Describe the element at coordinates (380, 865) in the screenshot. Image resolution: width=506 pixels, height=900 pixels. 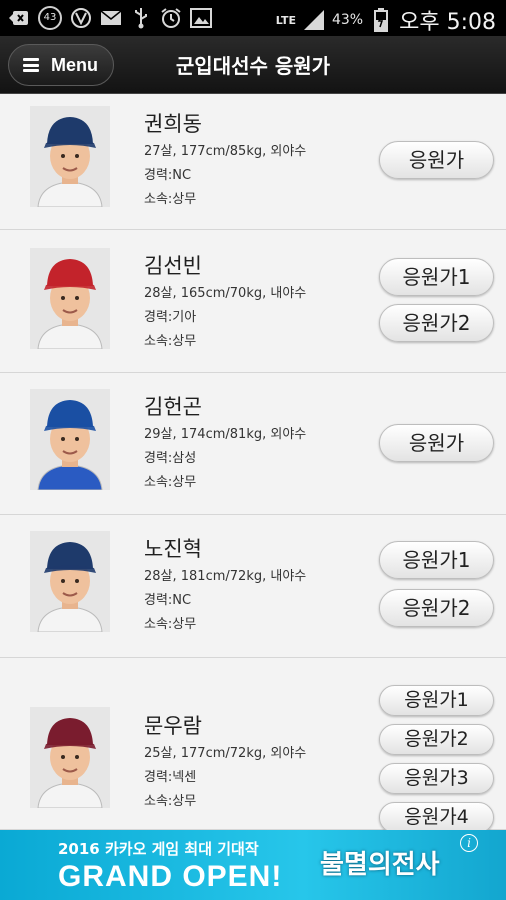
I see `ad-game-logo: 불멸의전사` at that location.